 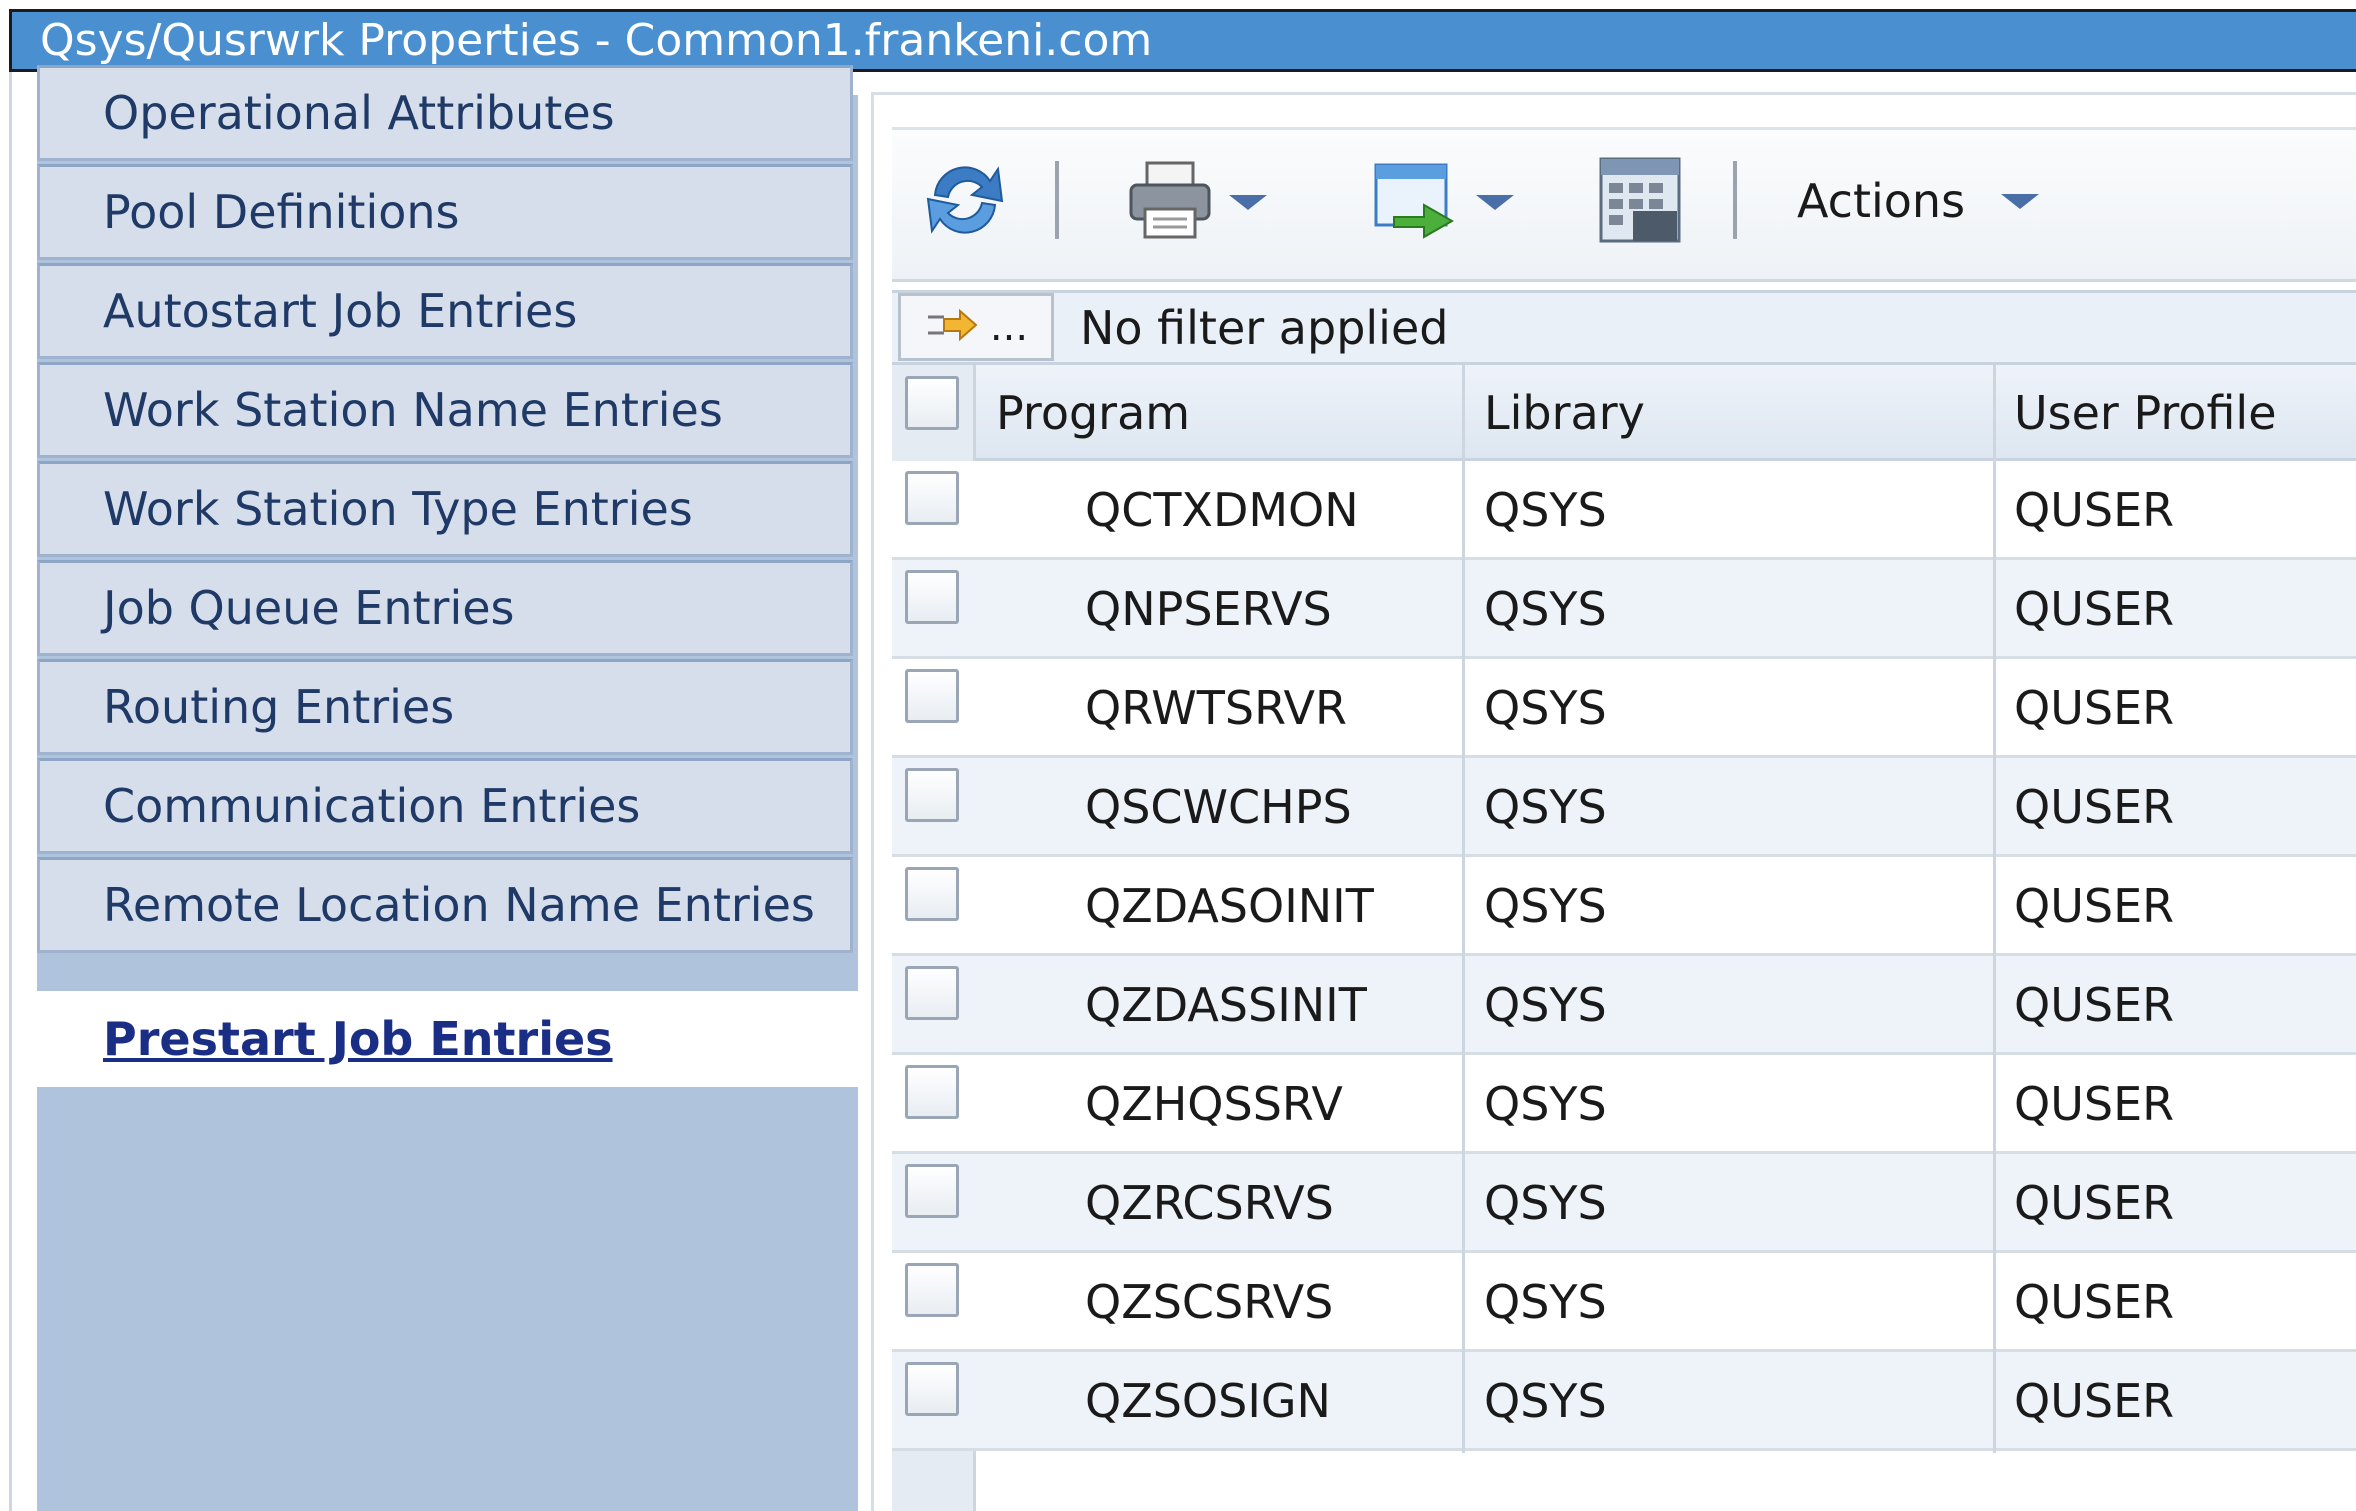 What do you see at coordinates (932, 403) in the screenshot?
I see `select-all-checkbox` at bounding box center [932, 403].